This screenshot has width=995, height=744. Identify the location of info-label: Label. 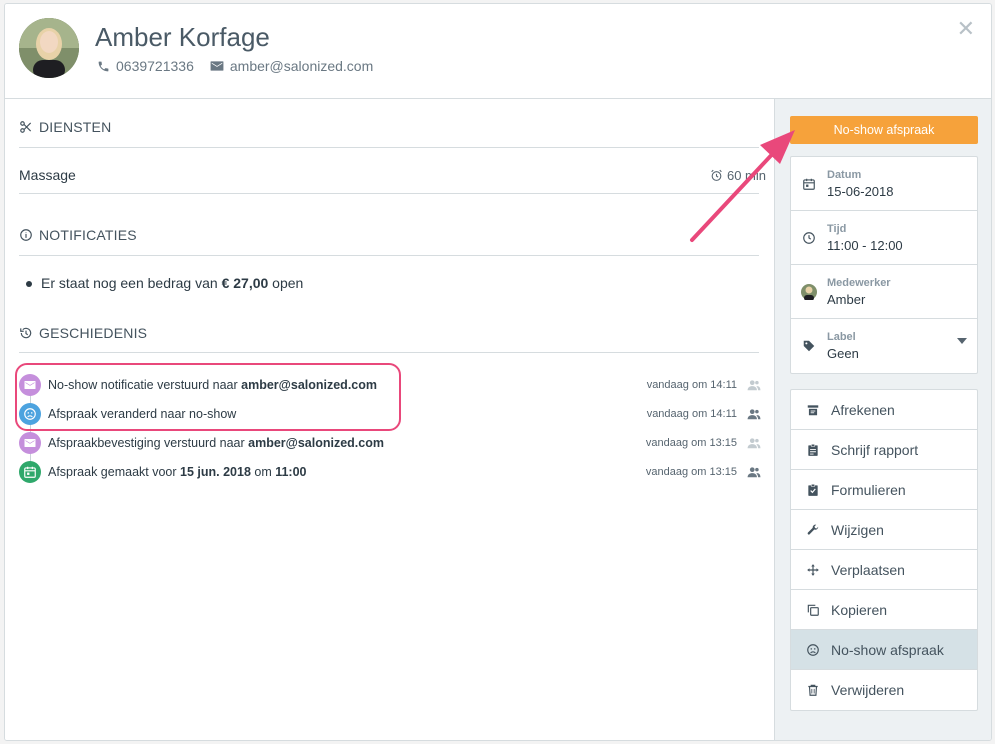
(841, 337).